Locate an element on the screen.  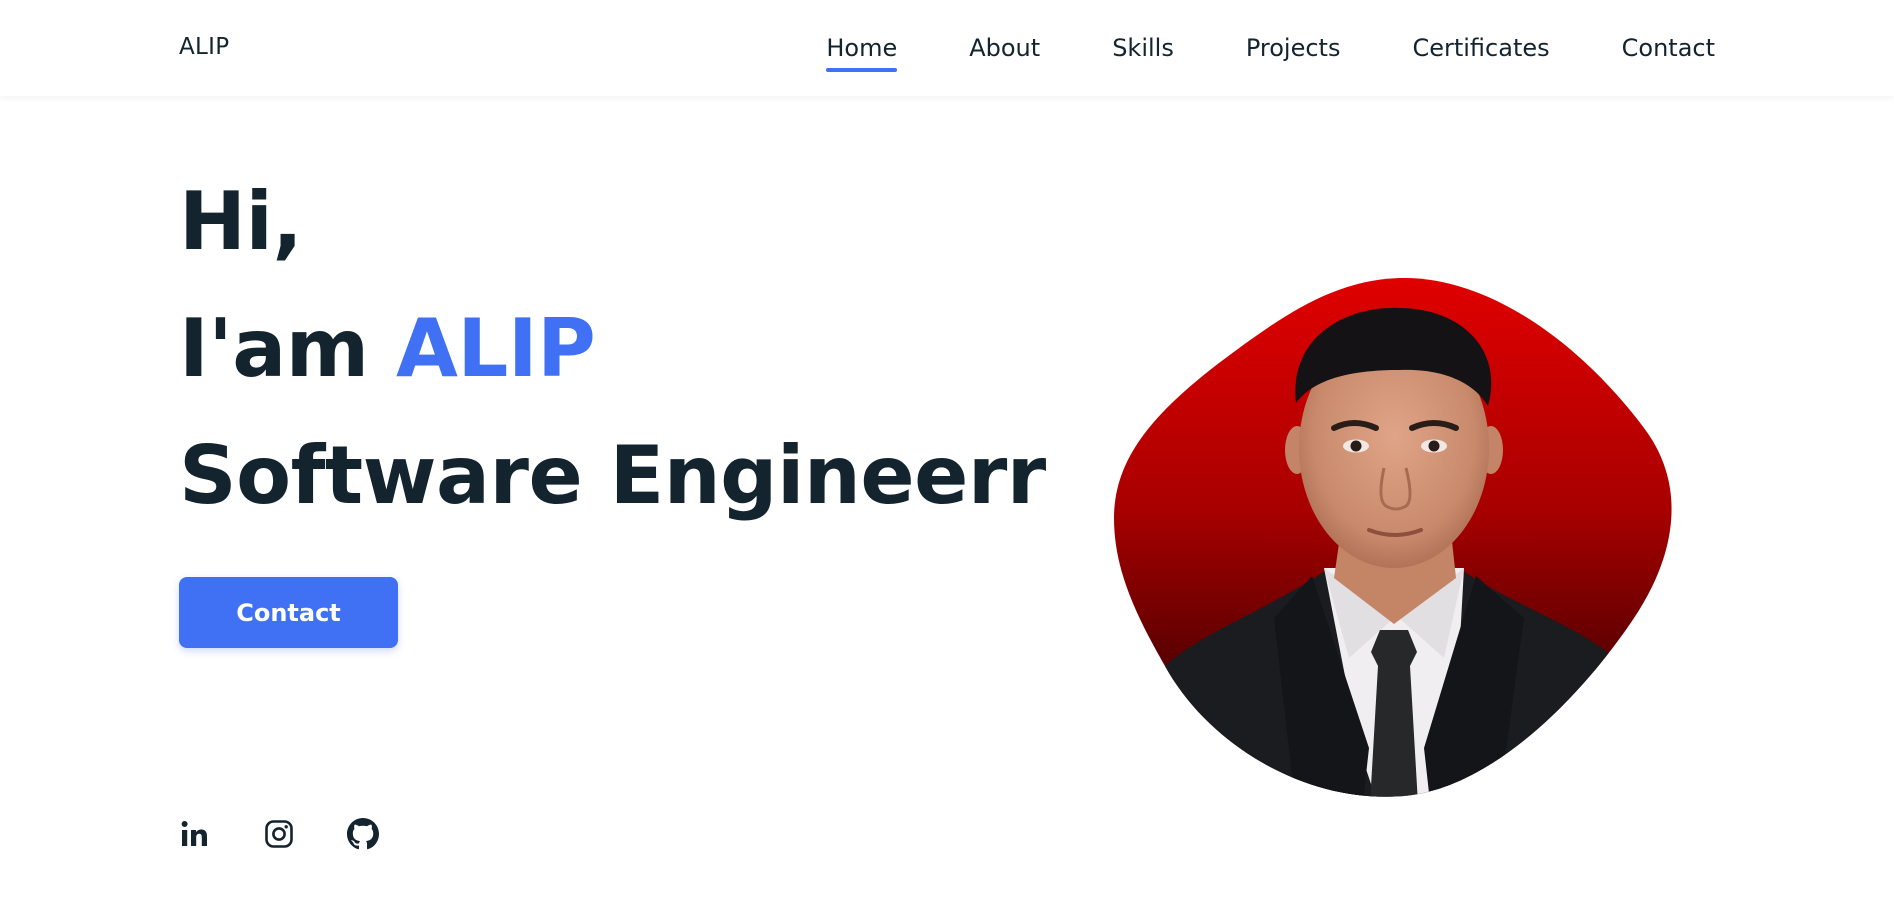
nav-link-skills: Skills is located at coordinates (1143, 53).